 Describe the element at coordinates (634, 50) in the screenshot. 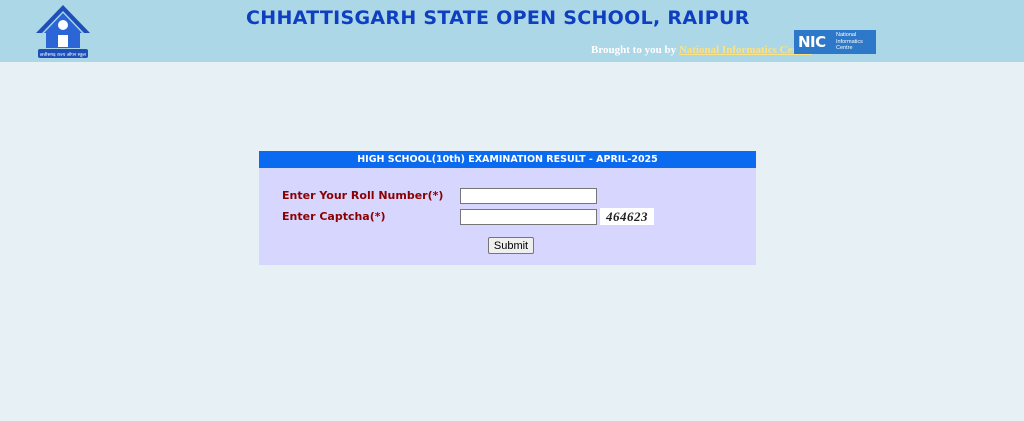

I see `credit-prefix: Brought to you by` at that location.